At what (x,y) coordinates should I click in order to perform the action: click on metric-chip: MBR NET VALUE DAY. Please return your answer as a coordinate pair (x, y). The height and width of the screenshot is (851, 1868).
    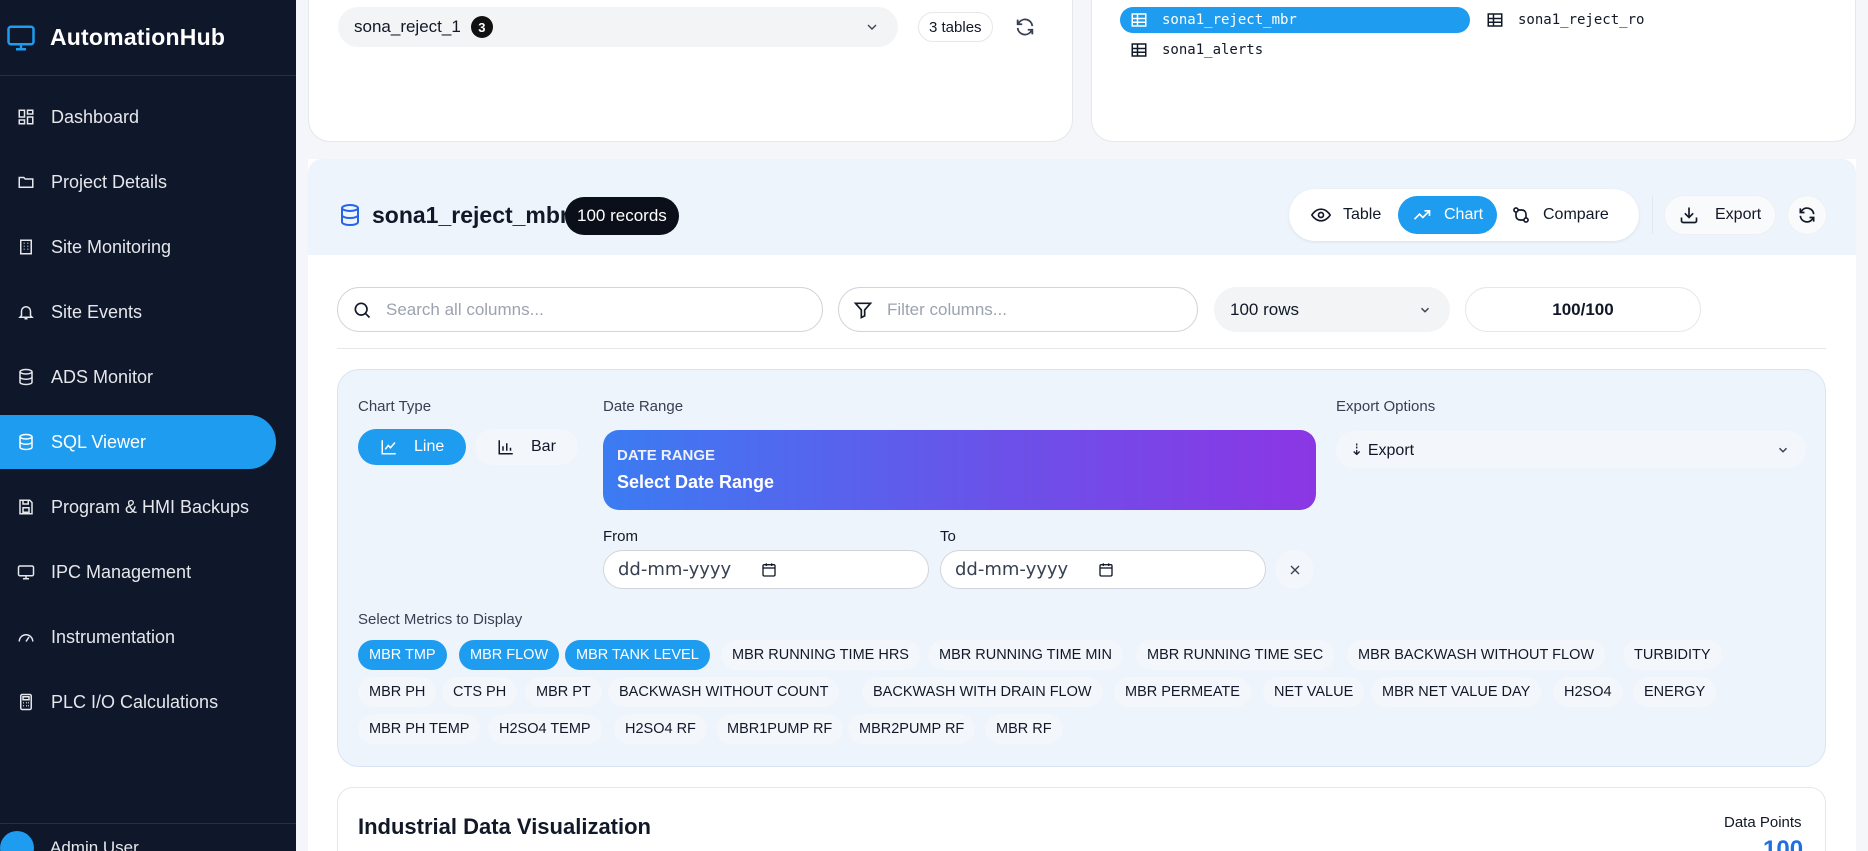
    Looking at the image, I should click on (1456, 692).